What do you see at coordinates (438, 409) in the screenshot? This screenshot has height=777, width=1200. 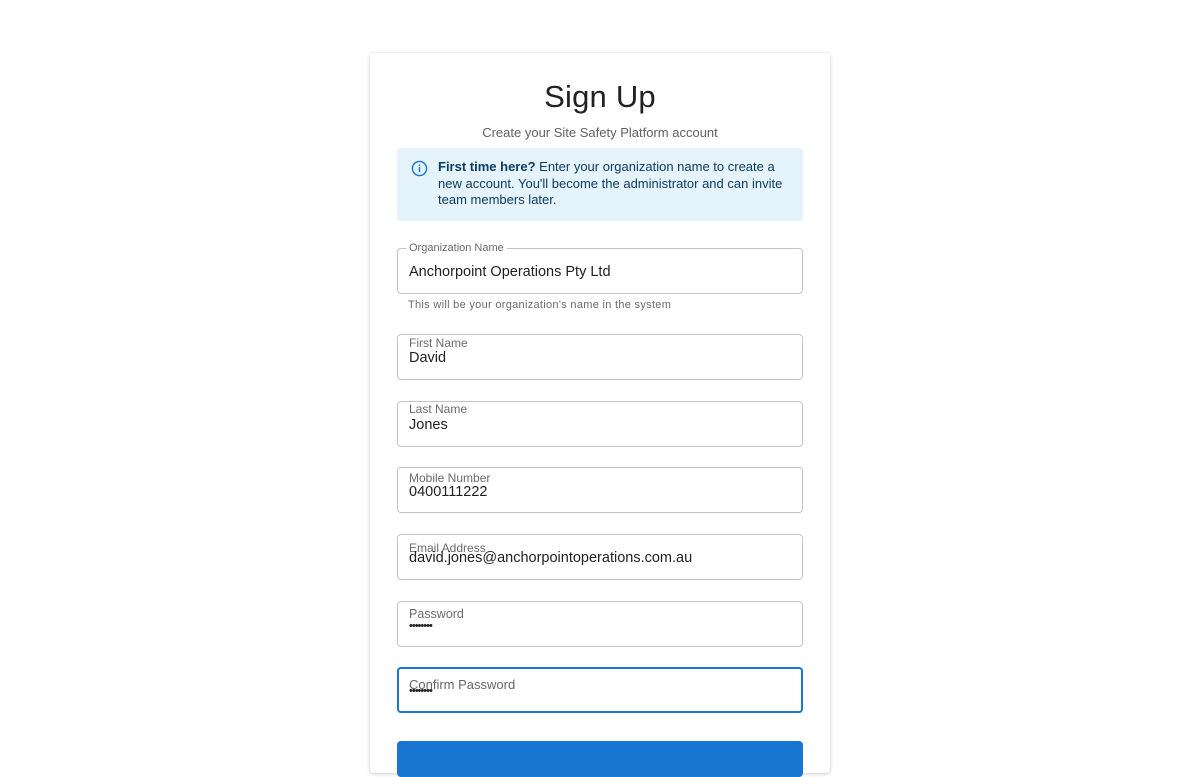 I see `last-name-label: Last Name` at bounding box center [438, 409].